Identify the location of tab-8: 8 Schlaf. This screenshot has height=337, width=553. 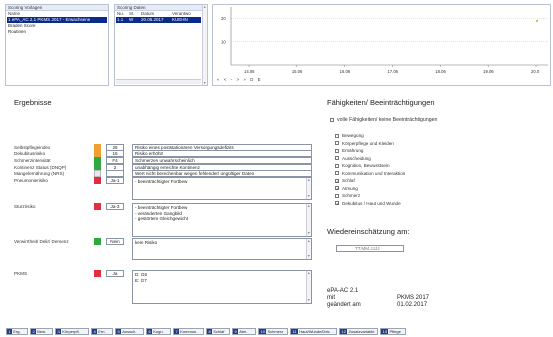
(218, 331).